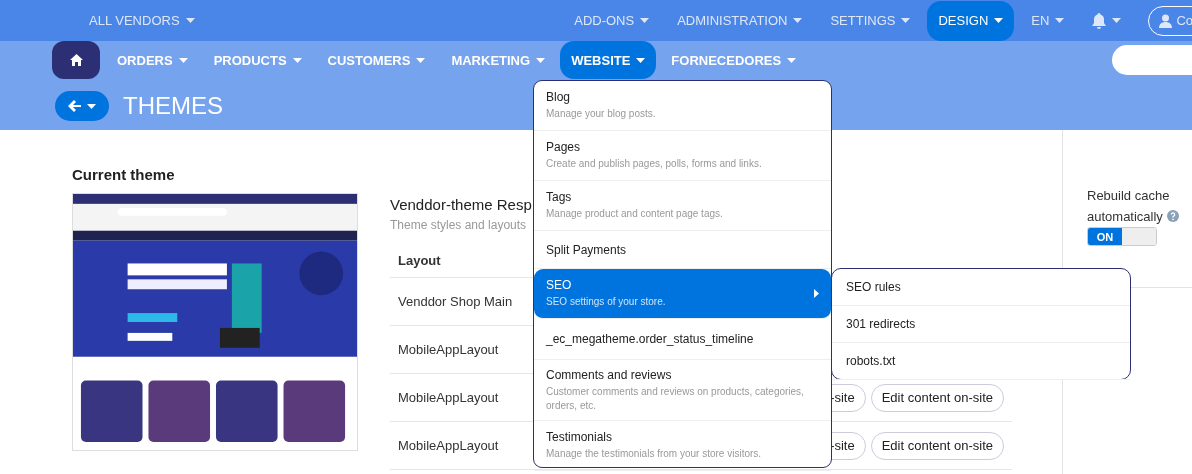 Image resolution: width=1192 pixels, height=474 pixels. What do you see at coordinates (461, 204) in the screenshot?
I see `theme-name: Venddor-theme Resp` at bounding box center [461, 204].